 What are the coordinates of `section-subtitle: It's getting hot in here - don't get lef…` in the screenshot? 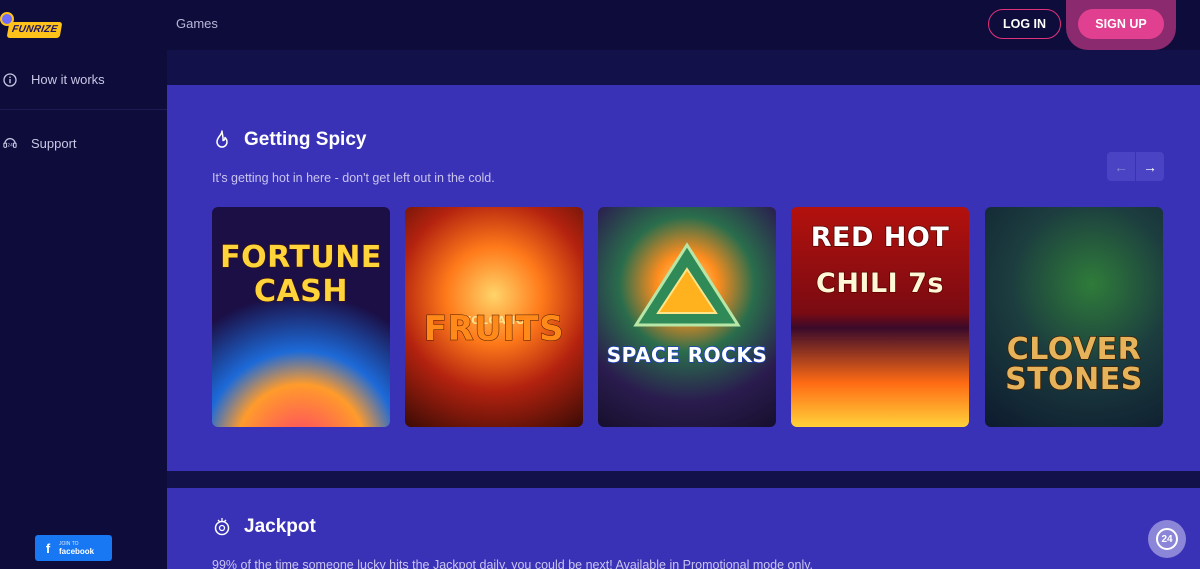 It's located at (353, 178).